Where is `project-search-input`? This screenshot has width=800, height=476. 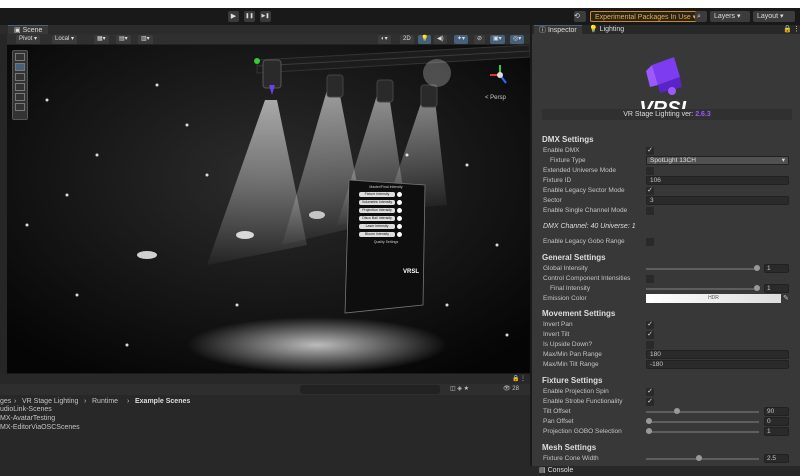
project-search-input is located at coordinates (370, 389).